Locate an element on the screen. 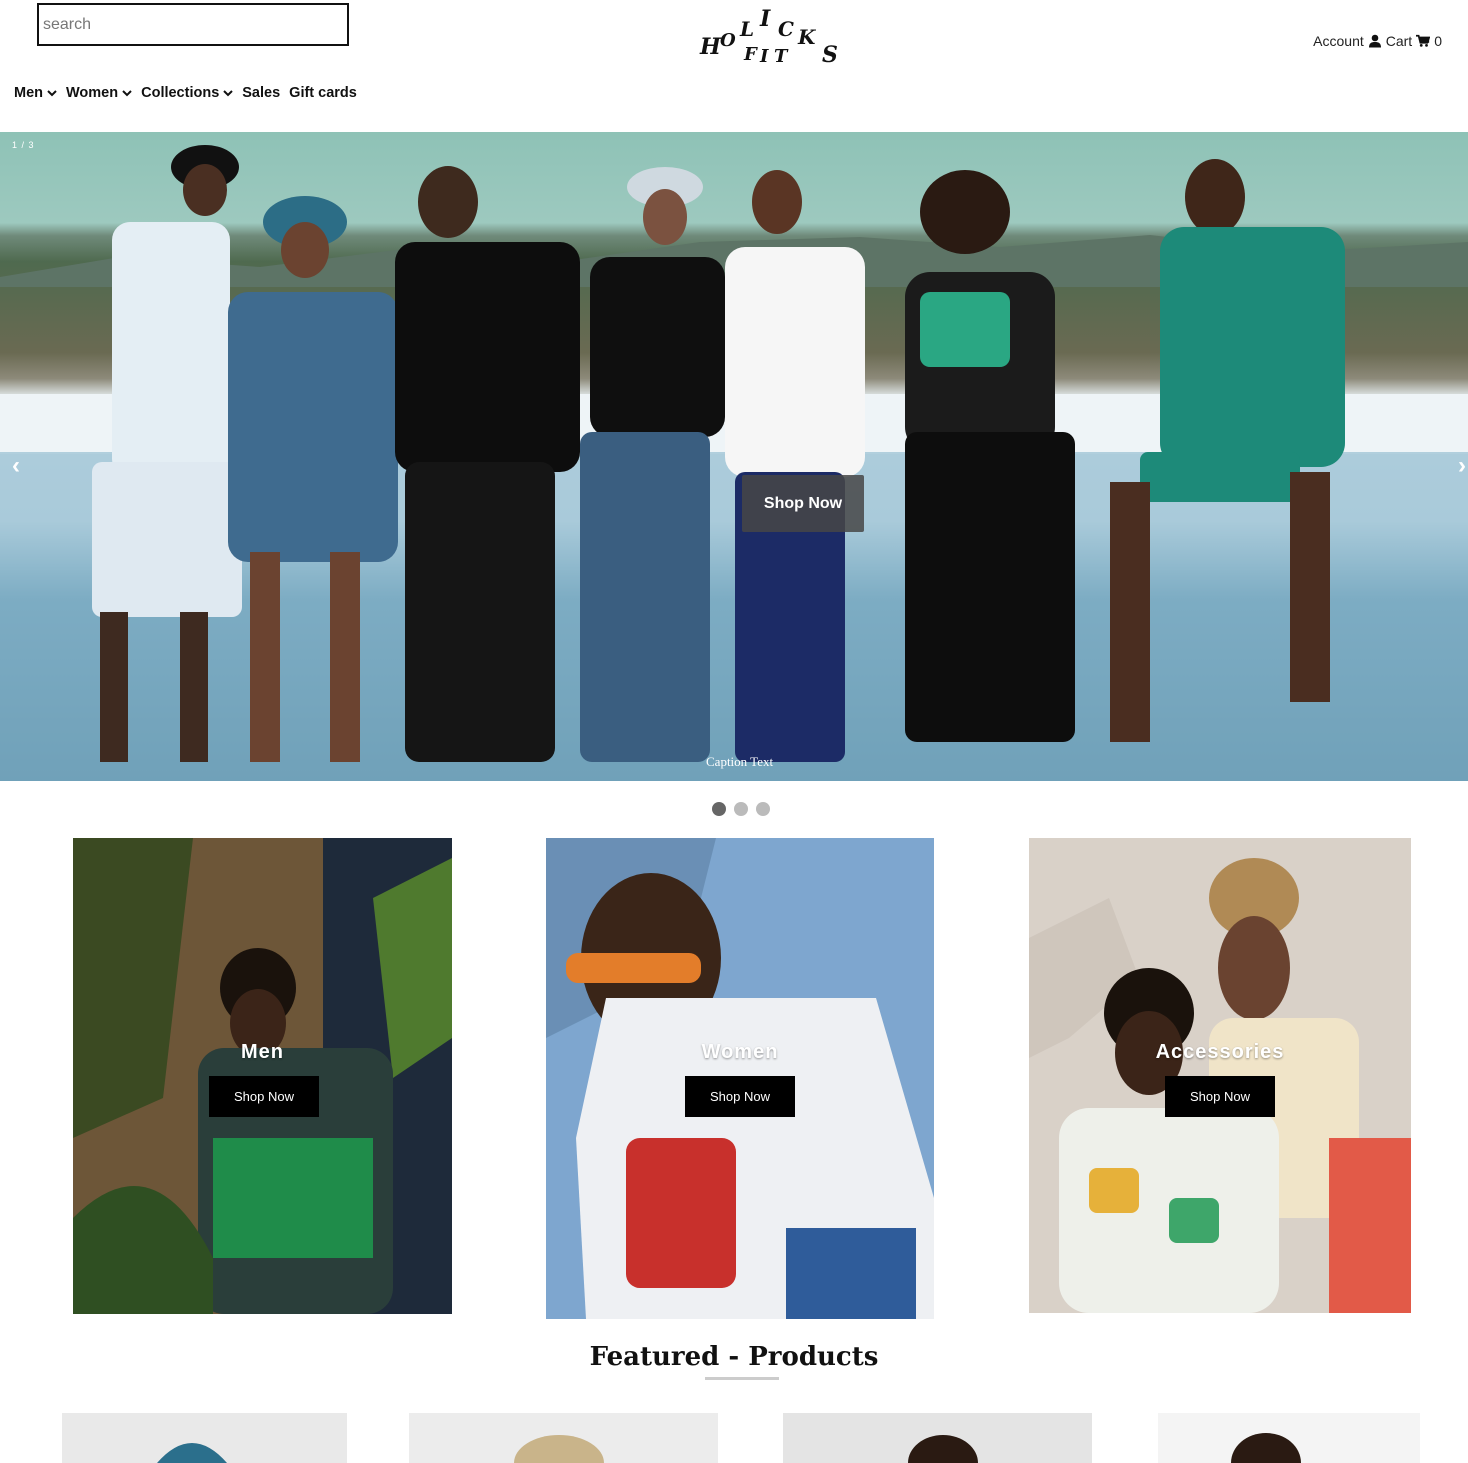 This screenshot has width=1468, height=1463. svg-text: F is located at coordinates (750, 54).